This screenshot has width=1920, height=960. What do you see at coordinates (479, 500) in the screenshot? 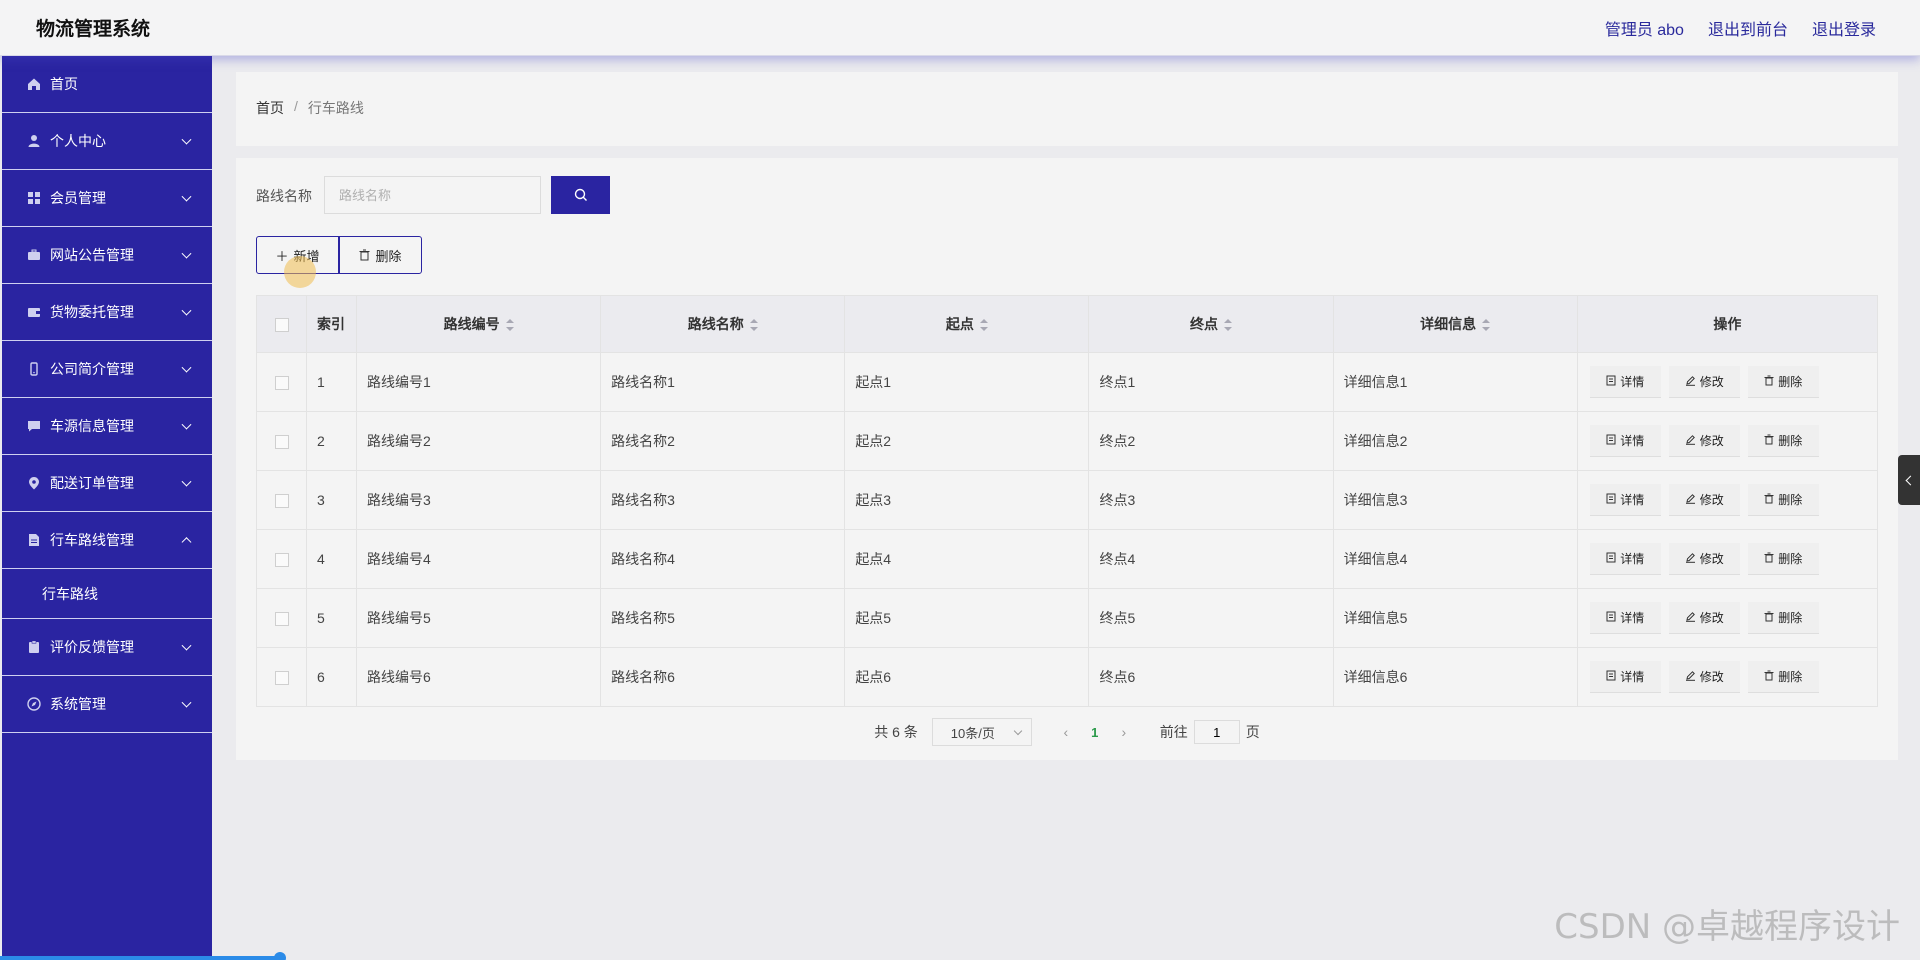
I see `cell-route-no: 路线编号3` at bounding box center [479, 500].